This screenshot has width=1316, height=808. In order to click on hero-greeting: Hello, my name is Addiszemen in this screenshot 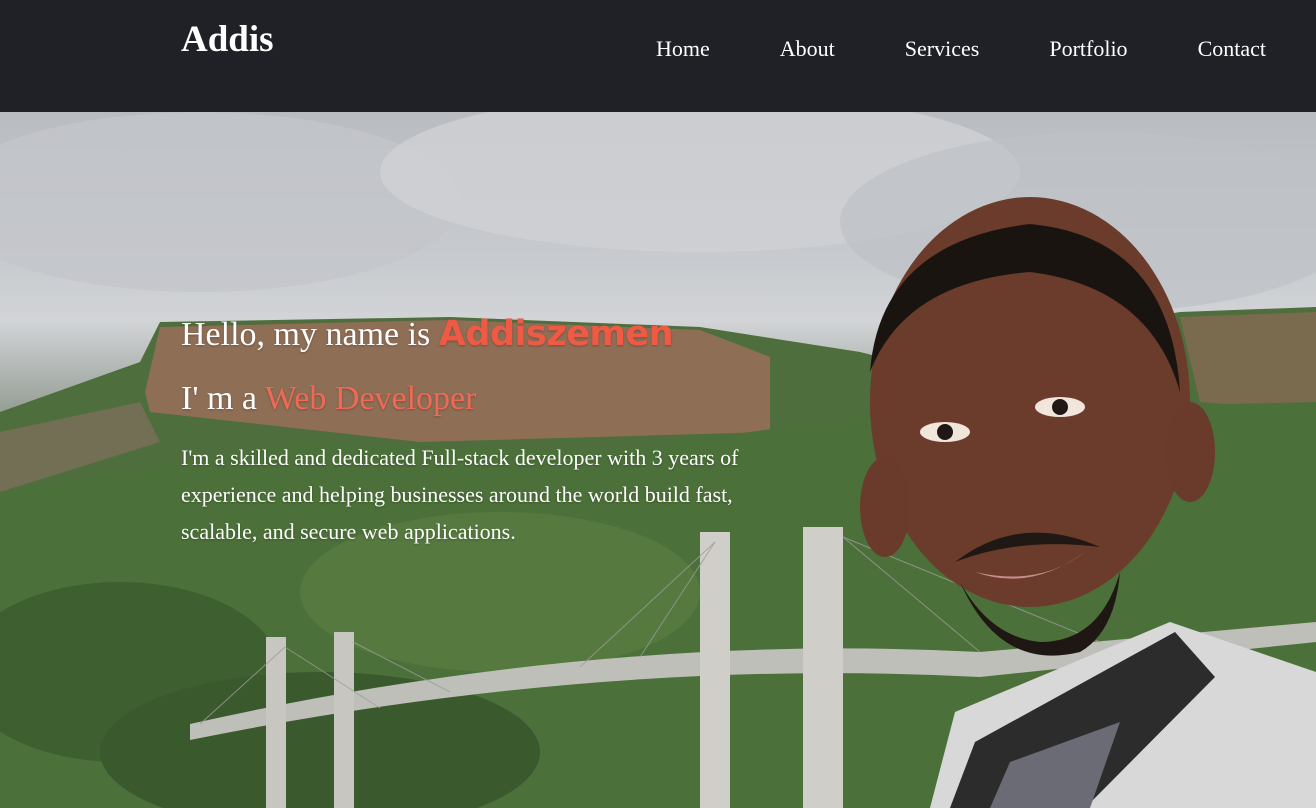, I will do `click(461, 334)`.